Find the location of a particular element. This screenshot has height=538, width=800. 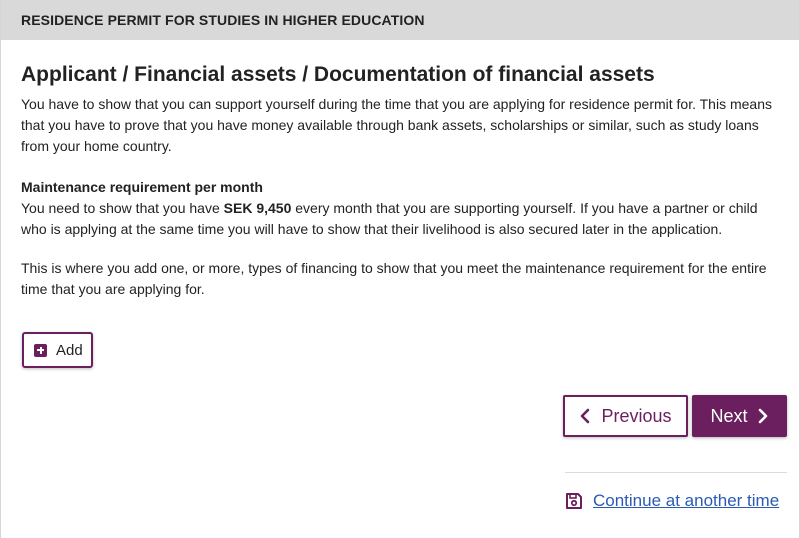

chevron-right-icon is located at coordinates (762, 416).